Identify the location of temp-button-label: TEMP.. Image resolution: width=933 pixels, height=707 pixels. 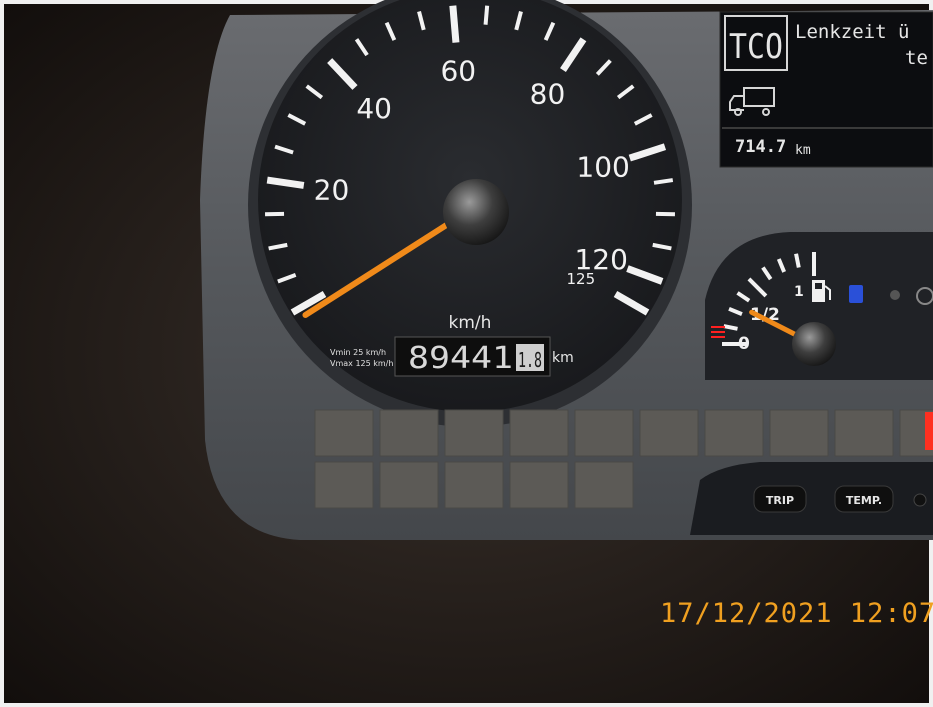
(864, 500).